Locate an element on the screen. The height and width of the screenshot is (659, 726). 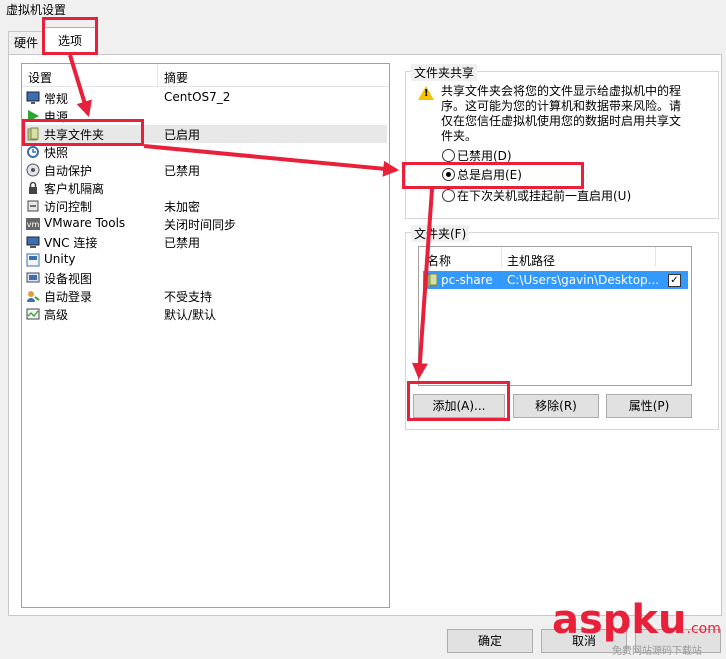
annotation-box-always-enabled is located at coordinates (493, 175).